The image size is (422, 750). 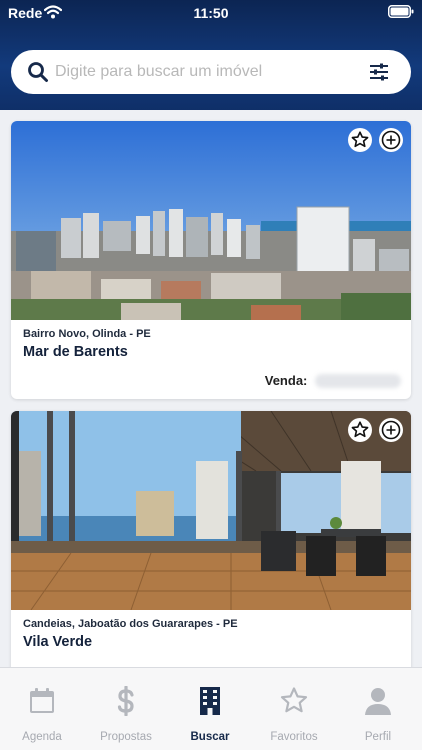 I want to click on price-label: Venda:, so click(x=286, y=381).